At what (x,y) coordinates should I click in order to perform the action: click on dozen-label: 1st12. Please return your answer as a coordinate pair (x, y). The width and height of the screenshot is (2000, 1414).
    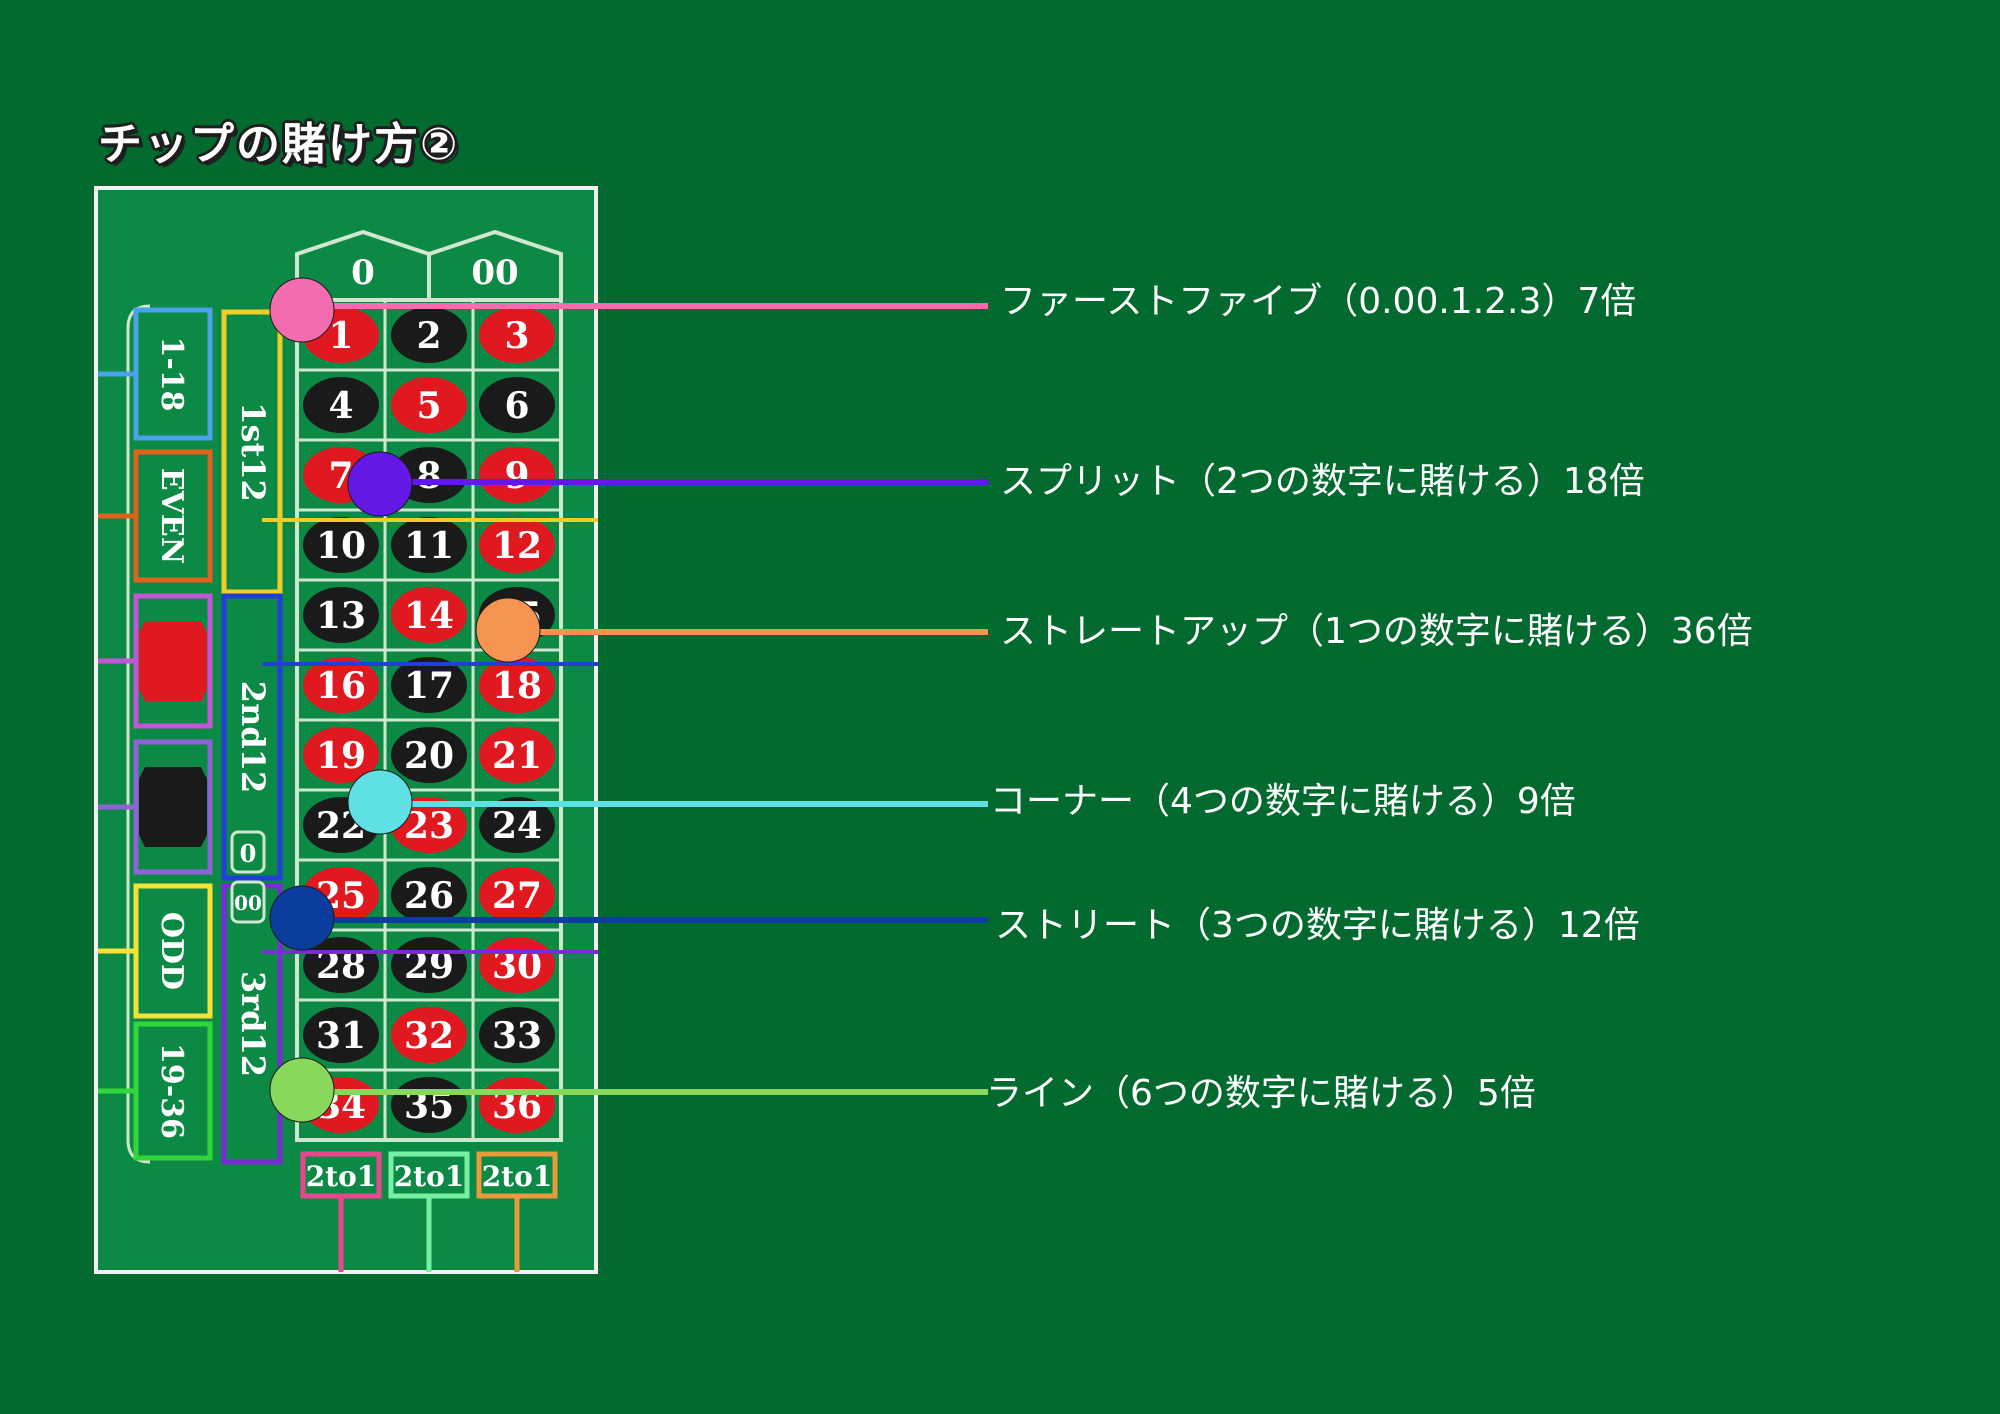
    Looking at the image, I should click on (253, 452).